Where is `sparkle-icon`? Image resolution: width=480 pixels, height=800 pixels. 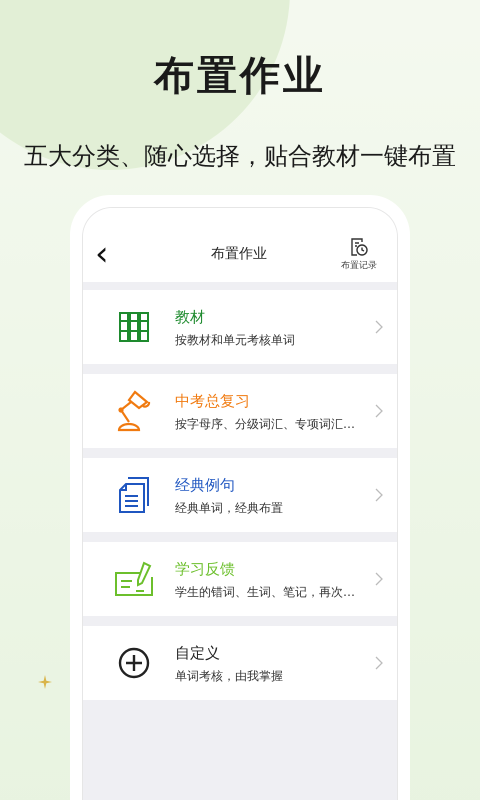
sparkle-icon is located at coordinates (45, 682).